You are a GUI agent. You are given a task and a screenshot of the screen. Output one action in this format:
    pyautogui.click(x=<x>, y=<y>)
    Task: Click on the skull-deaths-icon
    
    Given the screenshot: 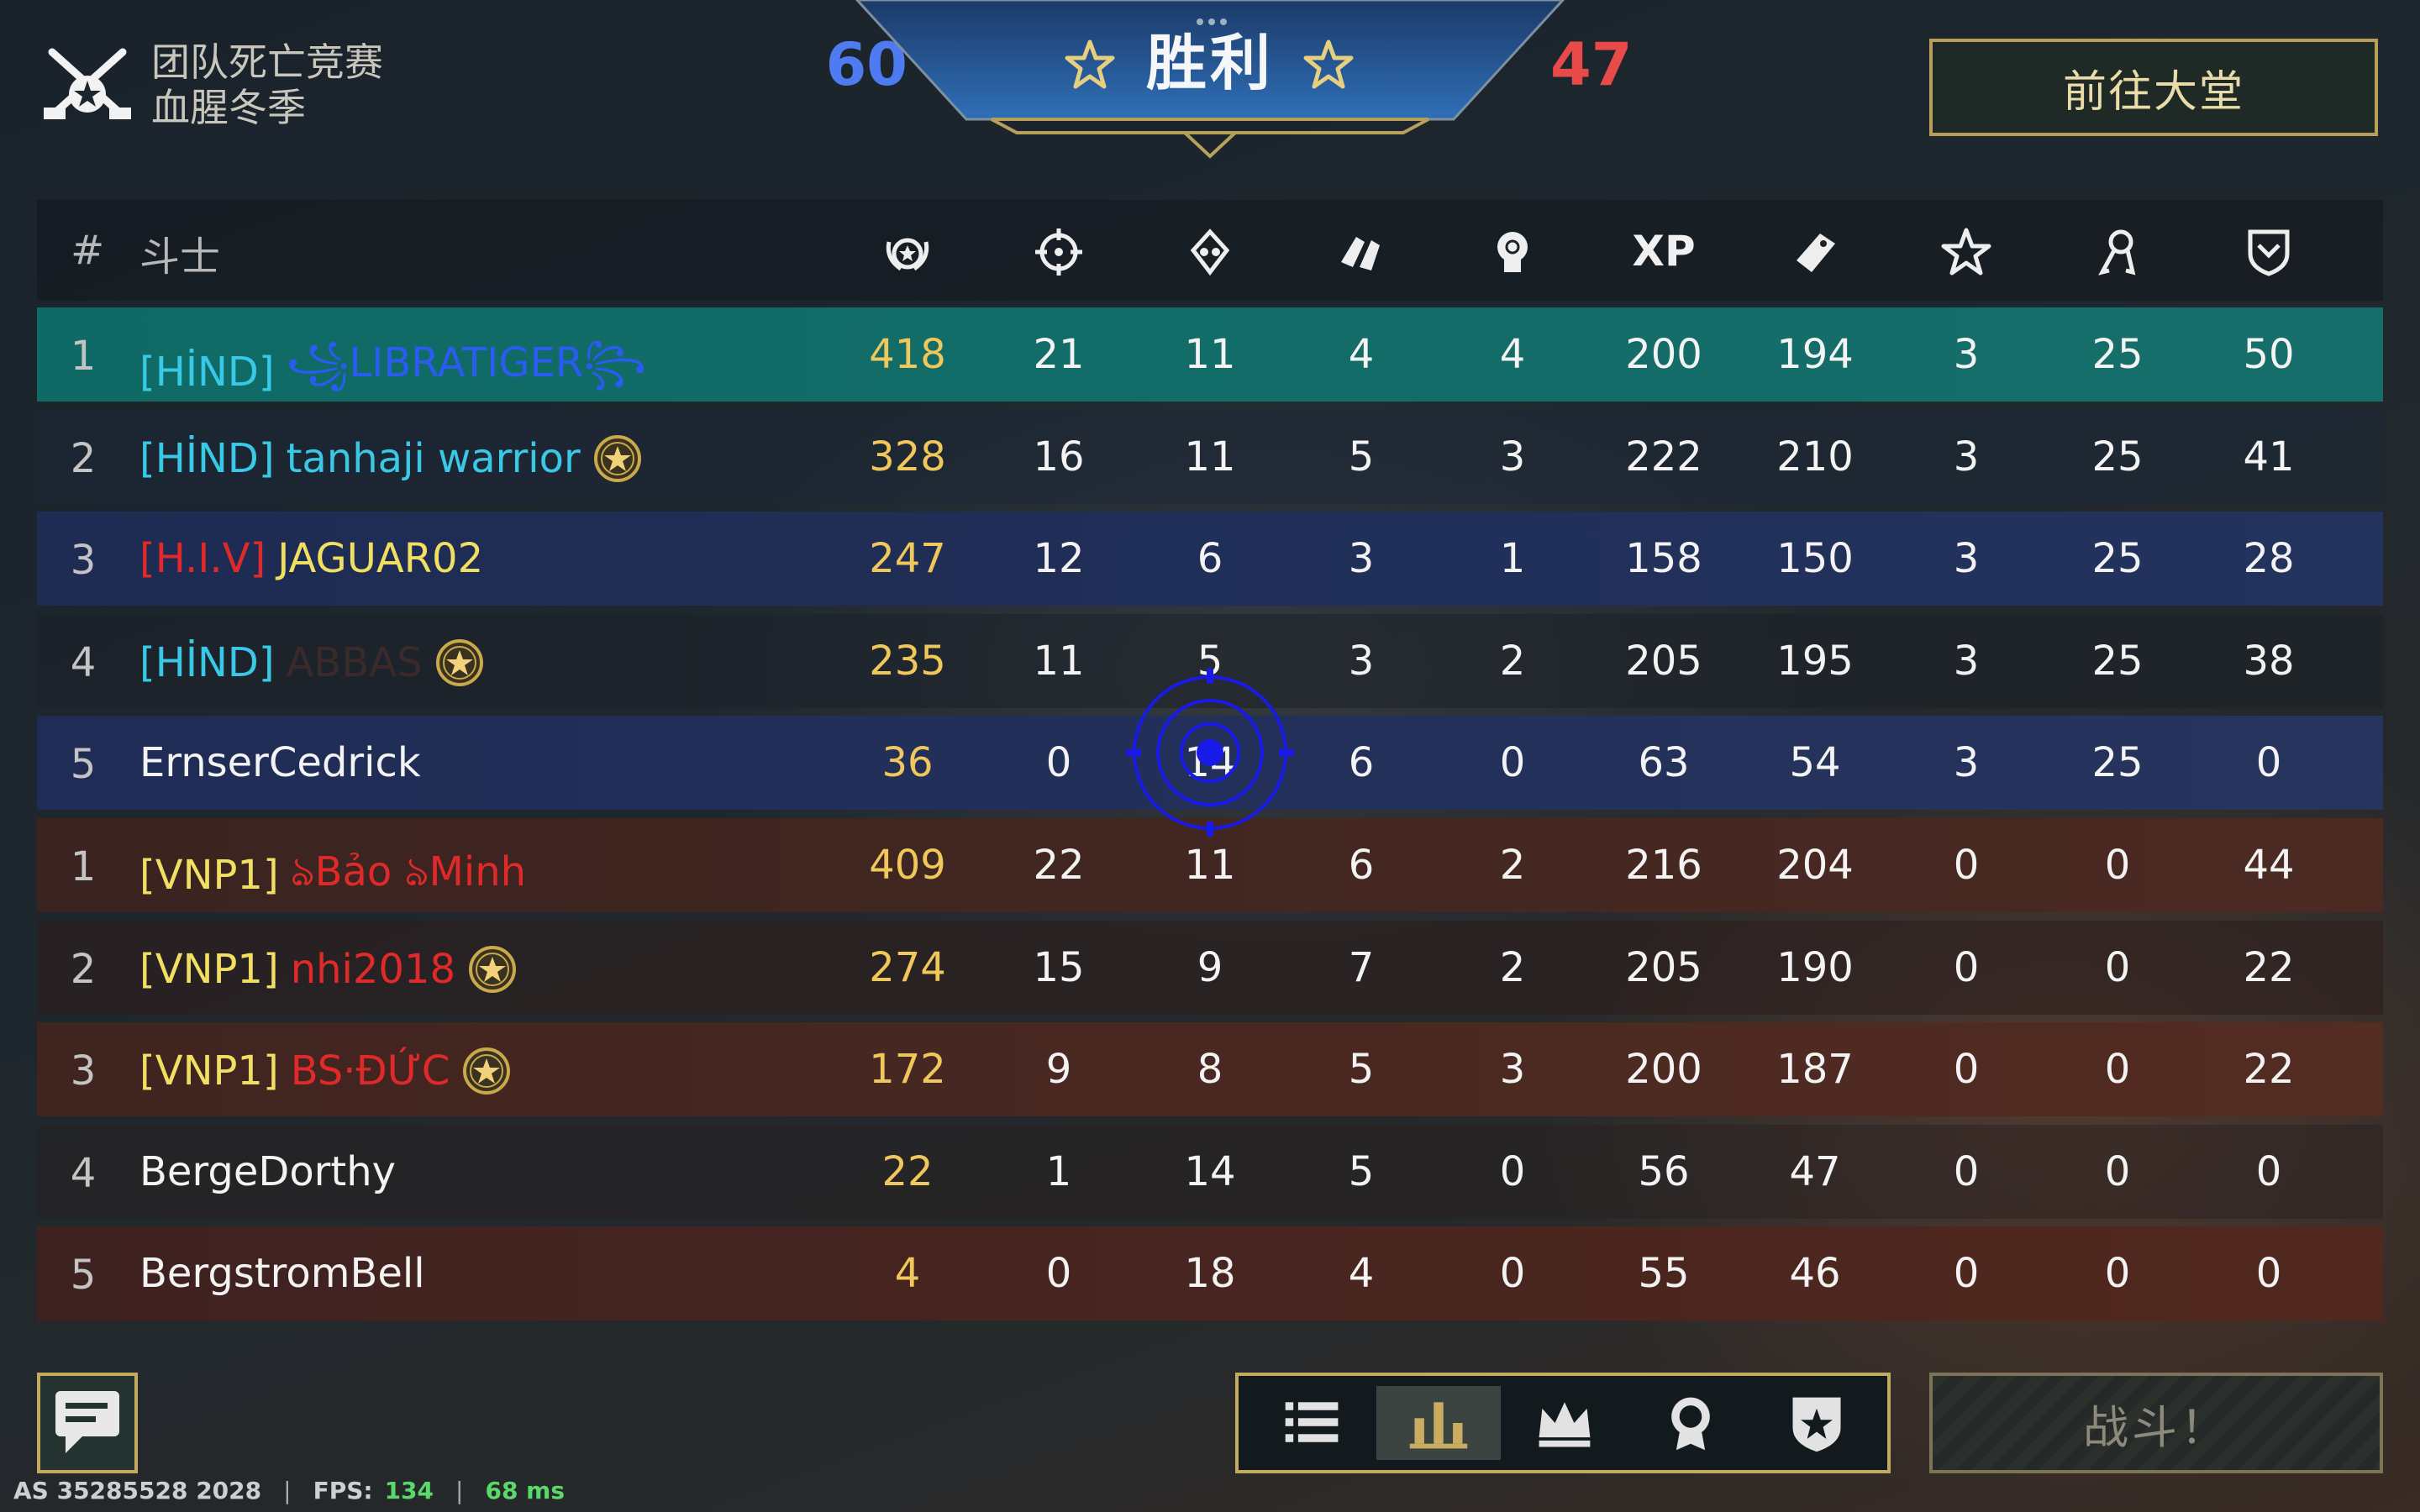 What is the action you would take?
    pyautogui.click(x=1210, y=252)
    